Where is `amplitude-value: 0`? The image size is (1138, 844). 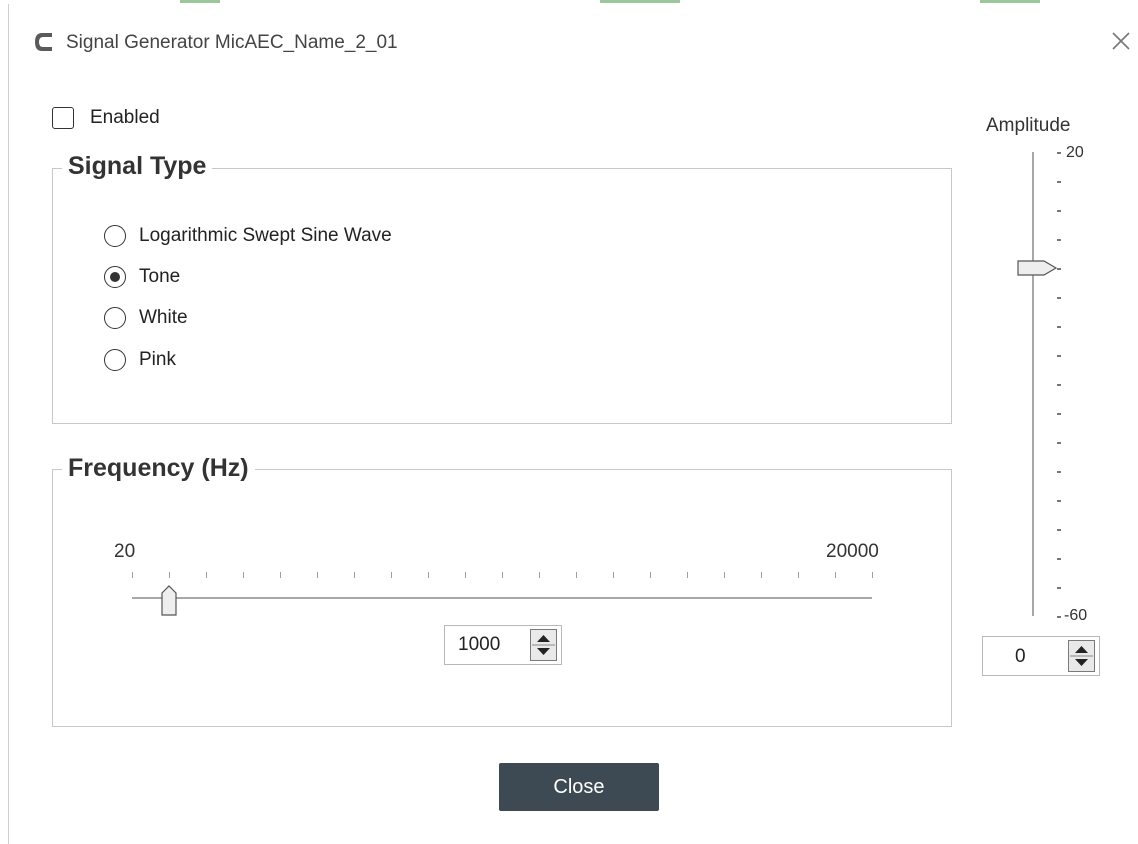
amplitude-value: 0 is located at coordinates (1020, 657).